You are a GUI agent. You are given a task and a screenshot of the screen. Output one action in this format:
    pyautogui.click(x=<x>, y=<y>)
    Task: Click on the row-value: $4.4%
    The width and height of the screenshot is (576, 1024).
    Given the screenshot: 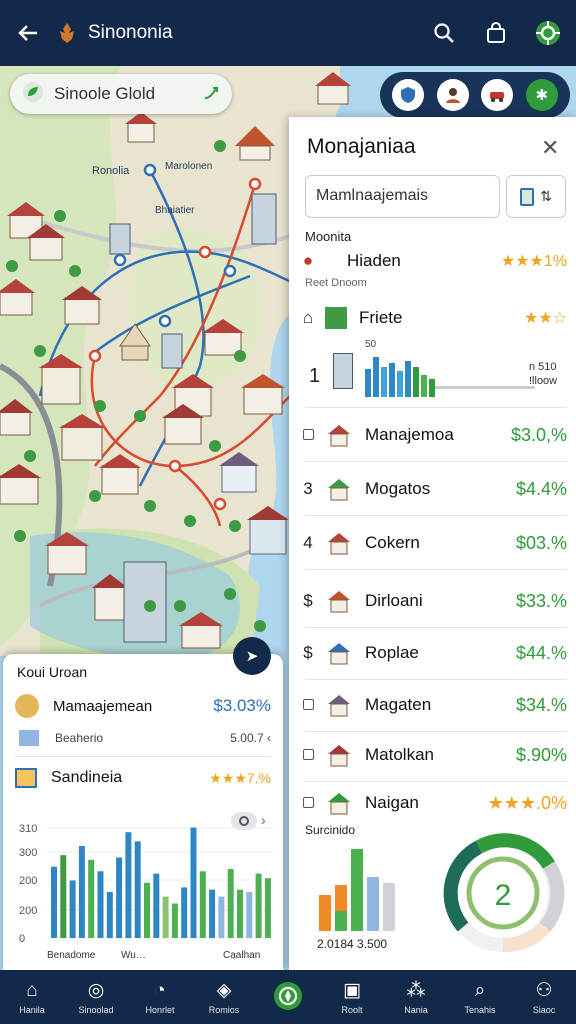 What is the action you would take?
    pyautogui.click(x=541, y=488)
    